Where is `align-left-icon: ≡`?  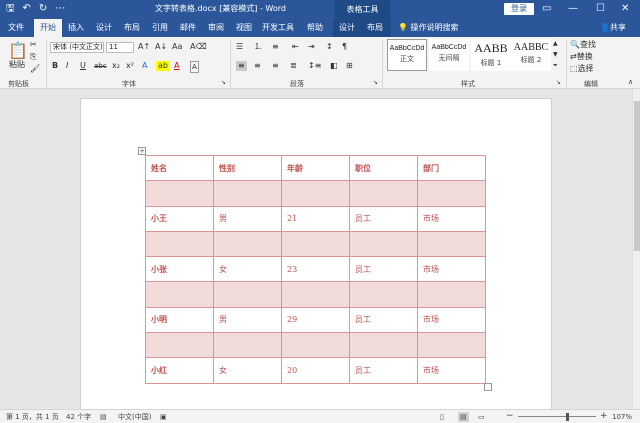
align-left-icon: ≡ is located at coordinates (241, 66).